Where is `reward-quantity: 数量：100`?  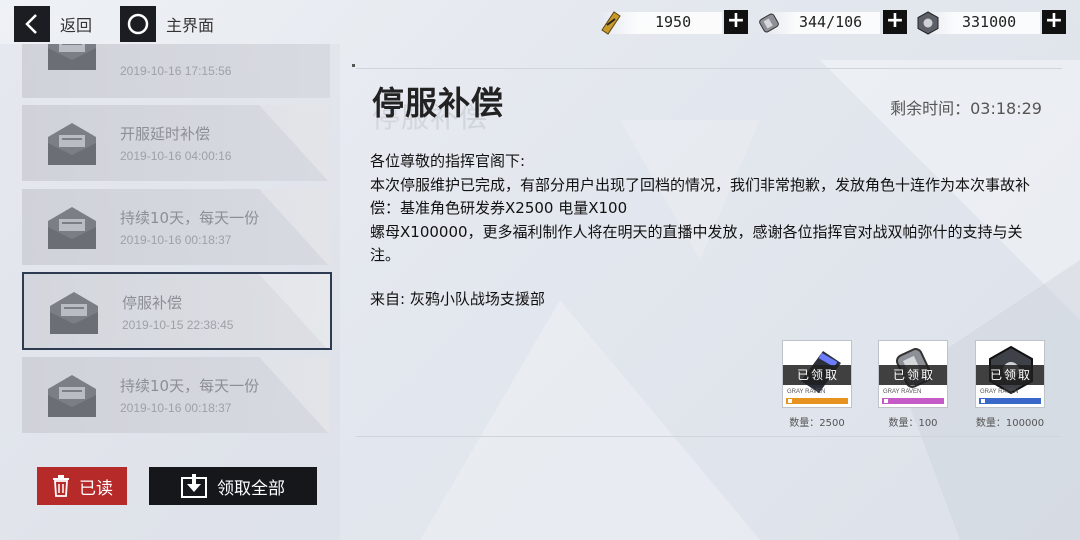
reward-quantity: 数量：100 is located at coordinates (913, 423).